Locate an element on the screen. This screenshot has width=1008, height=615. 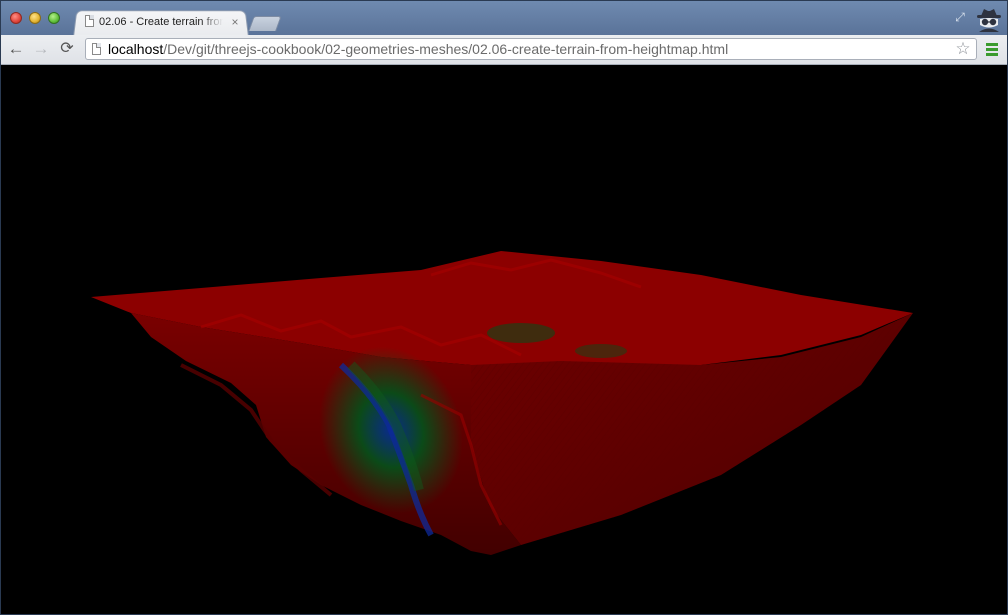
back-button: ← is located at coordinates (16, 49).